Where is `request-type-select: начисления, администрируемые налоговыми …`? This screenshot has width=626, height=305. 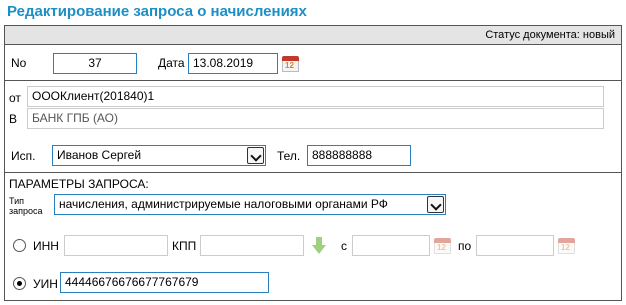
request-type-select: начисления, администрируемые налоговыми … is located at coordinates (250, 204).